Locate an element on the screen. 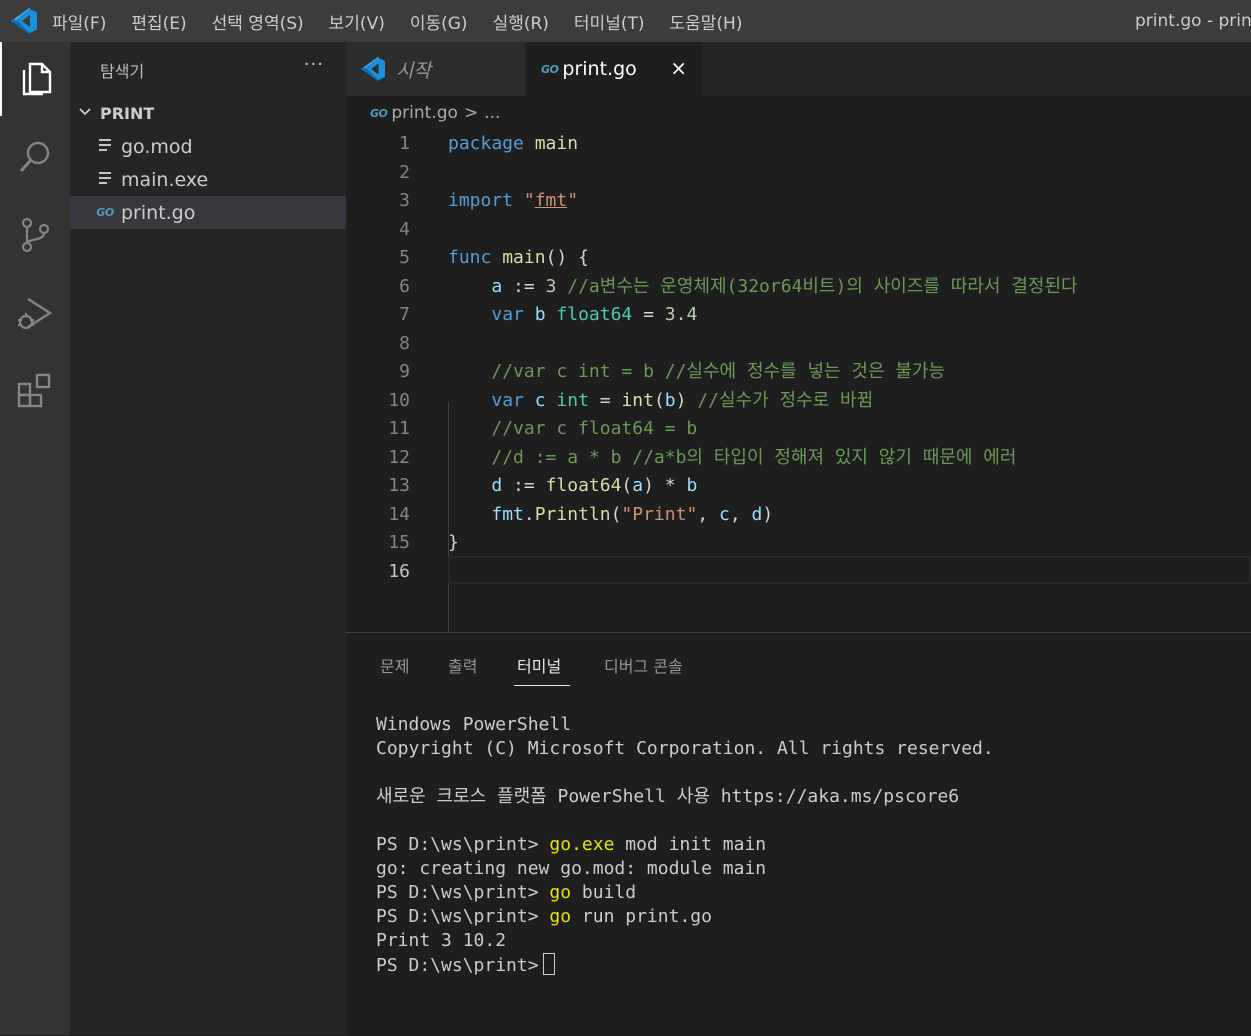  code-line: 9 //var c int = b //실수에 정수를 넣는 것은 불가능 is located at coordinates (798, 372).